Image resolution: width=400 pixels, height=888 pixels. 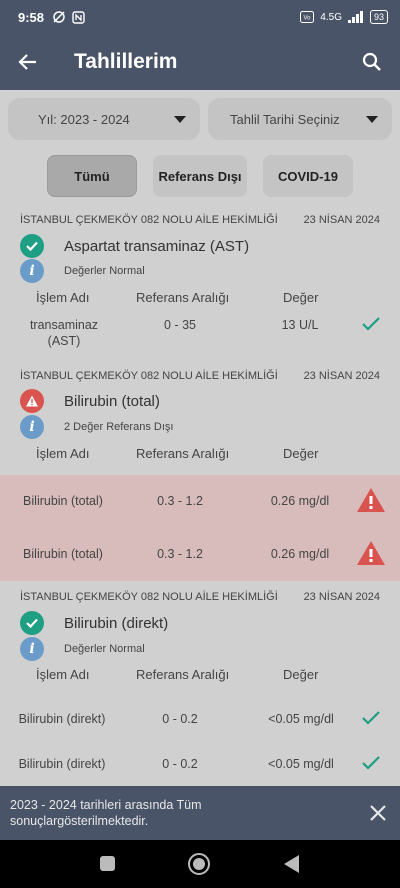 I want to click on app-bar: Tahlillerim, so click(x=200, y=62).